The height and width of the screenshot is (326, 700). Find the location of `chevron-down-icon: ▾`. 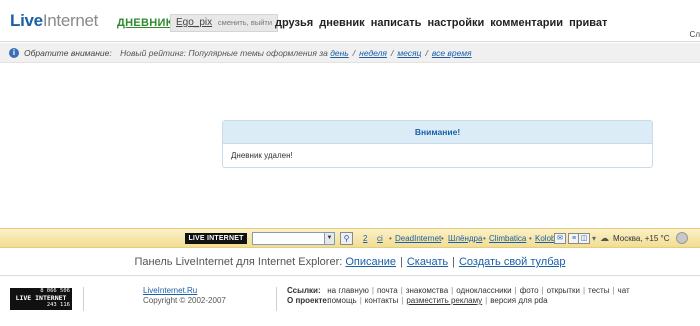

chevron-down-icon: ▾ is located at coordinates (594, 238).